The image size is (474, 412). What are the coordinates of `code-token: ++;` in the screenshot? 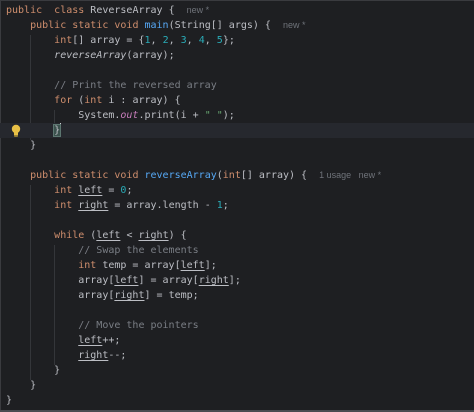 It's located at (111, 340).